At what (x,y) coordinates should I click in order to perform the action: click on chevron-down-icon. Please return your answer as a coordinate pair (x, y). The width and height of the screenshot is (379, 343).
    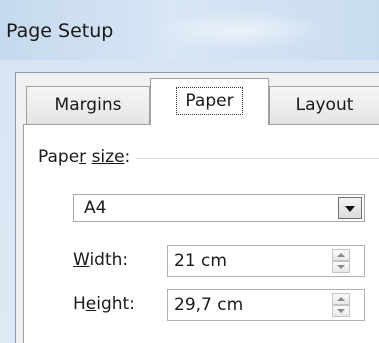
    Looking at the image, I should click on (350, 209).